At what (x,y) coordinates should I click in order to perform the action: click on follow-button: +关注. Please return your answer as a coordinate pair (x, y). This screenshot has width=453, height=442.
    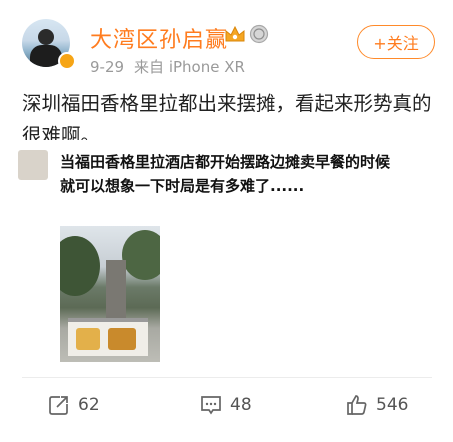
    Looking at the image, I should click on (396, 42).